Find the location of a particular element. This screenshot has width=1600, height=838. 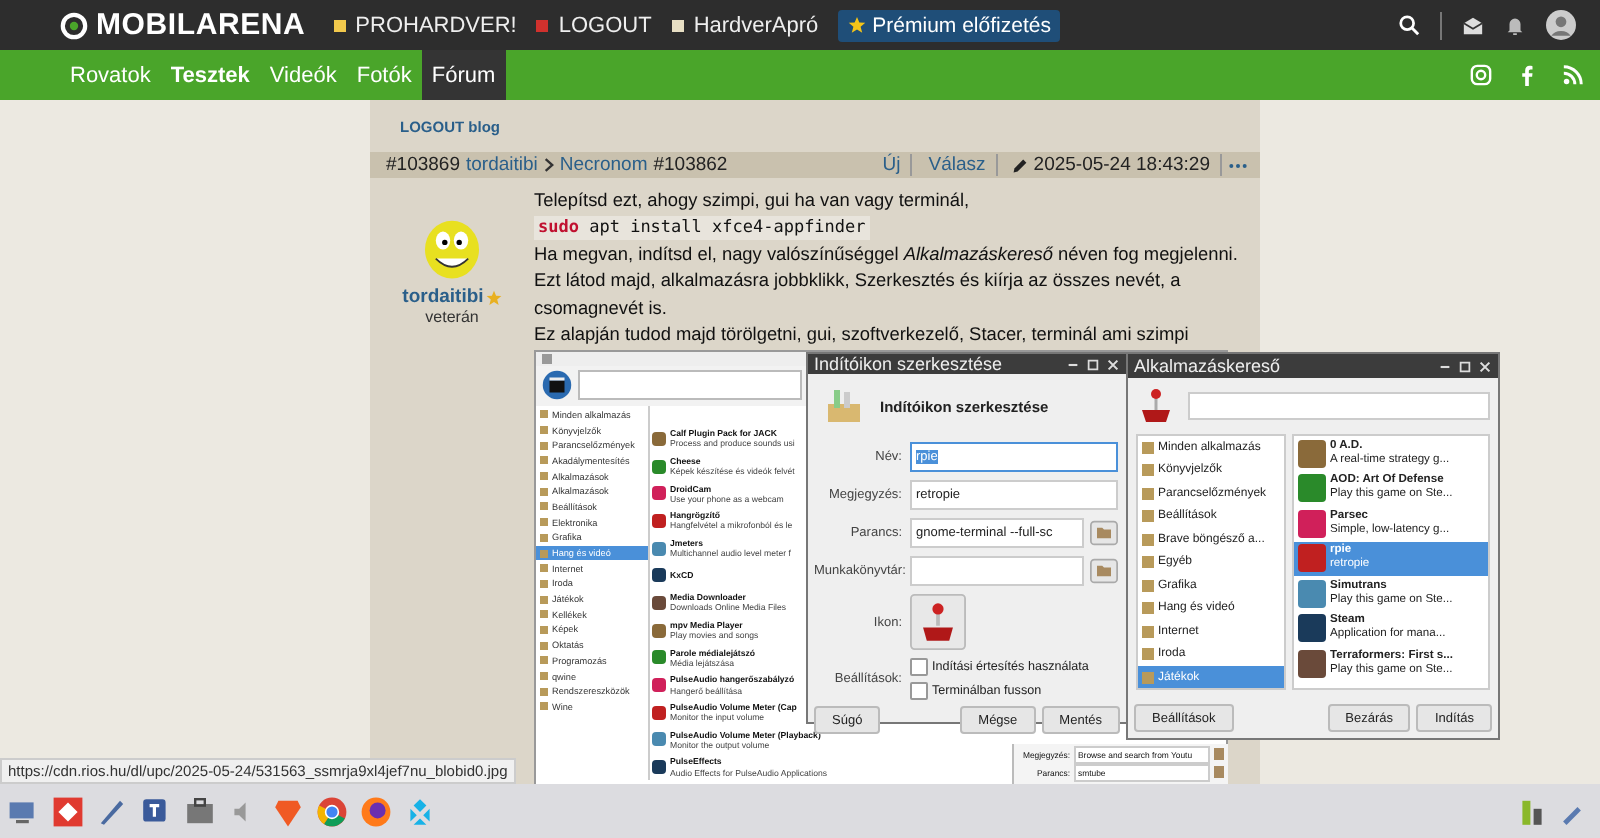

briefcase-icon is located at coordinates (200, 811).